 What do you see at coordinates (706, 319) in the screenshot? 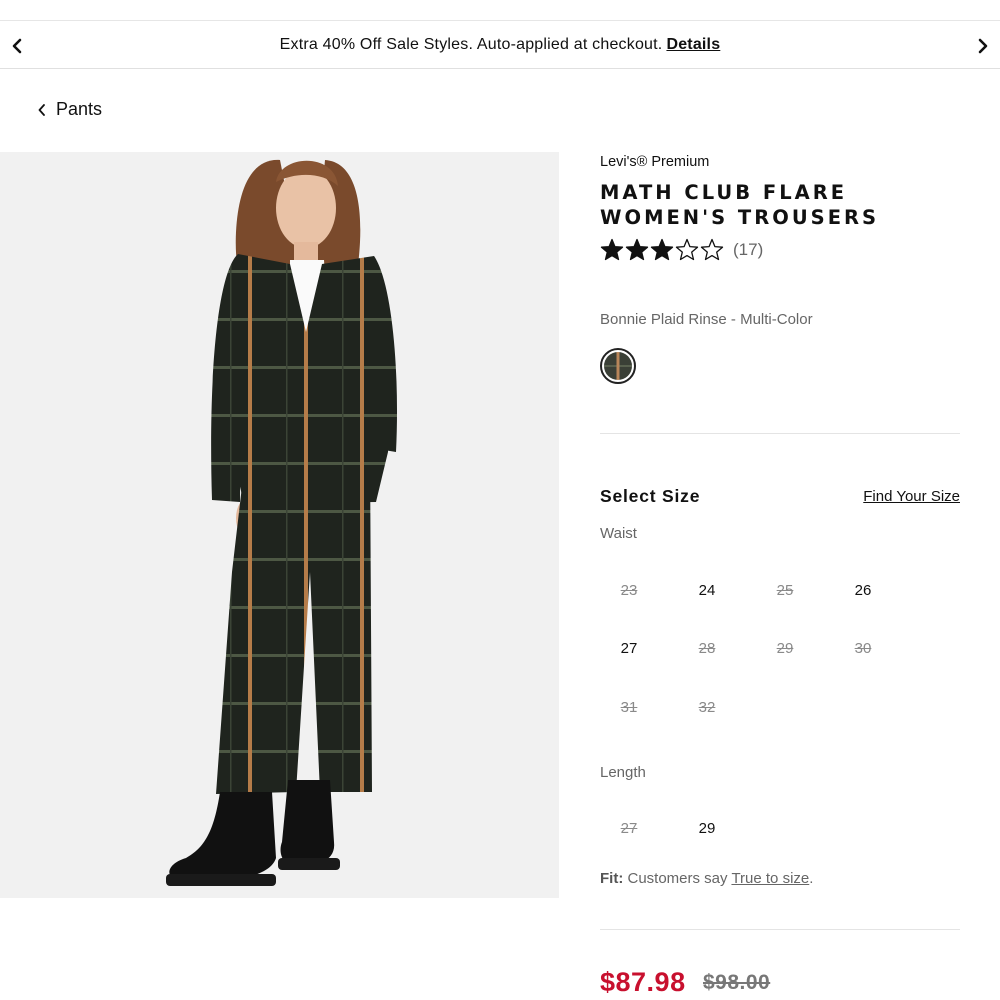
I see `color-name: Bonnie Plaid Rinse - Multi-Color` at bounding box center [706, 319].